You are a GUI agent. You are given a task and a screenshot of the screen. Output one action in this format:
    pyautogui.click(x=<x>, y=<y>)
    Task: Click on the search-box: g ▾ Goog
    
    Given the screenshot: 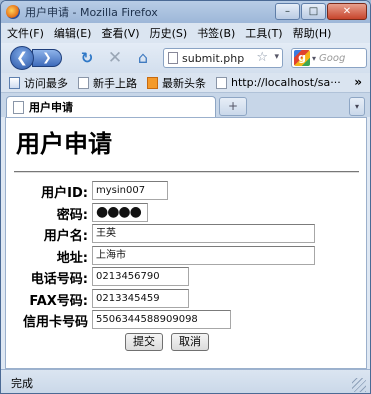 What is the action you would take?
    pyautogui.click(x=329, y=58)
    